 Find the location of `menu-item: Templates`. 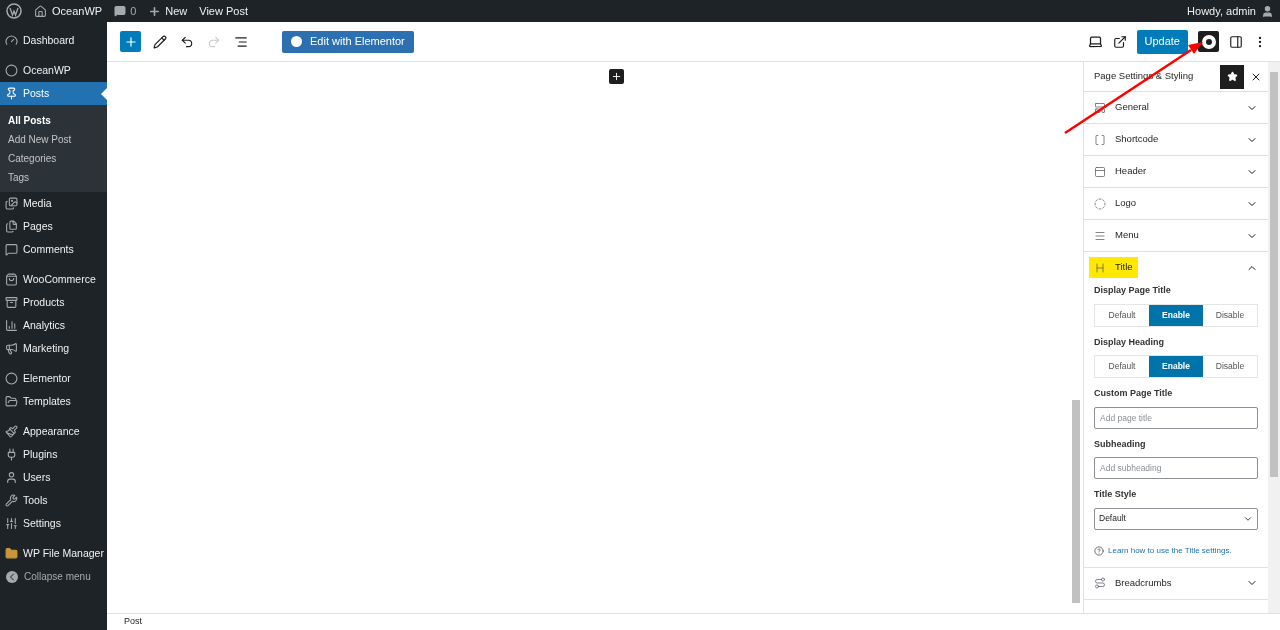

menu-item: Templates is located at coordinates (53, 401).